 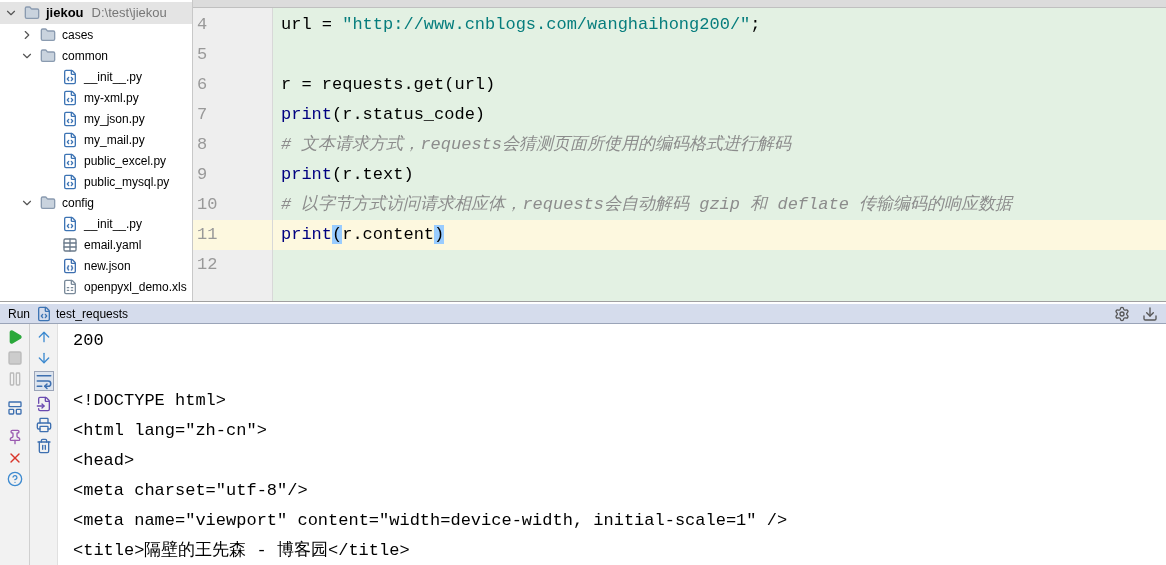 What do you see at coordinates (207, 205) in the screenshot?
I see `line-number: 10` at bounding box center [207, 205].